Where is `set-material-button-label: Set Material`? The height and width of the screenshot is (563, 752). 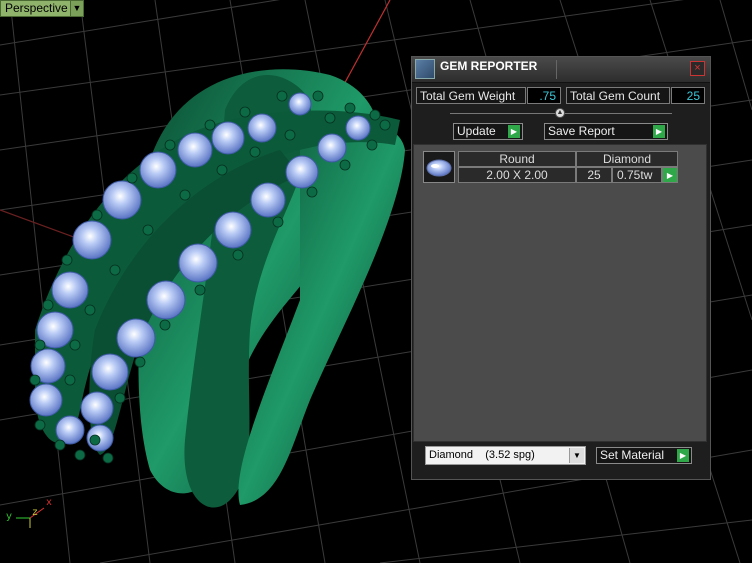
set-material-button-label: Set Material is located at coordinates (632, 455).